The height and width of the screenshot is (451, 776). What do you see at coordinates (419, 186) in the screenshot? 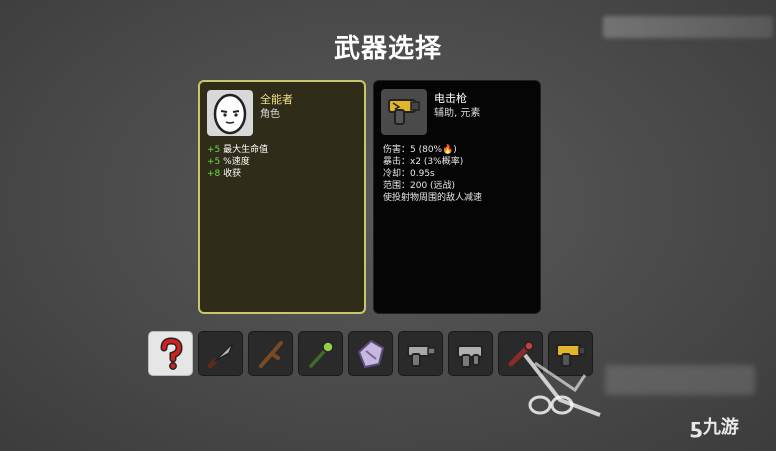
I see `weapon-stat-range: 范围：200 (远战)` at bounding box center [419, 186].